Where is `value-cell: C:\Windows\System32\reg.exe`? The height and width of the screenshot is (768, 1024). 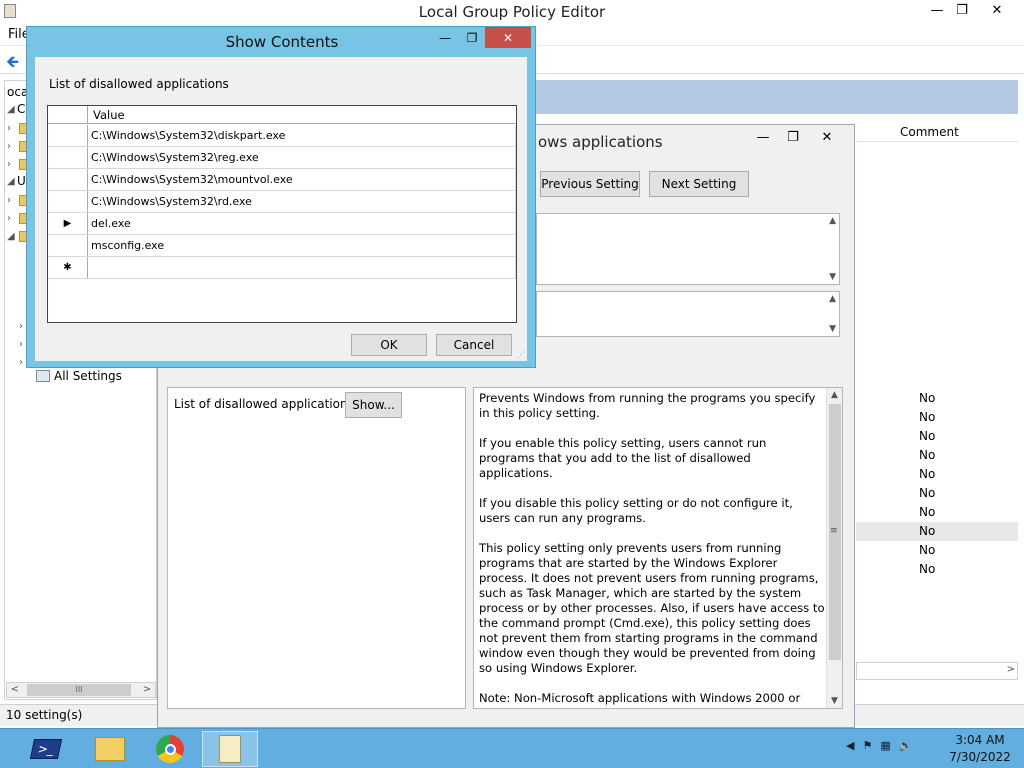
value-cell: C:\Windows\System32\reg.exe is located at coordinates (175, 157).